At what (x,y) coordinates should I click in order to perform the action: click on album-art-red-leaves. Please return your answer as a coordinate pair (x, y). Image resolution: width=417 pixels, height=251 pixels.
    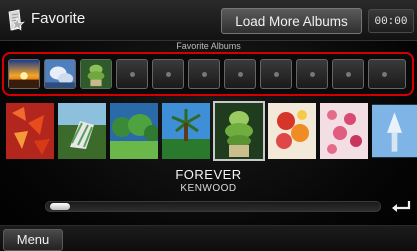
    Looking at the image, I should click on (30, 131).